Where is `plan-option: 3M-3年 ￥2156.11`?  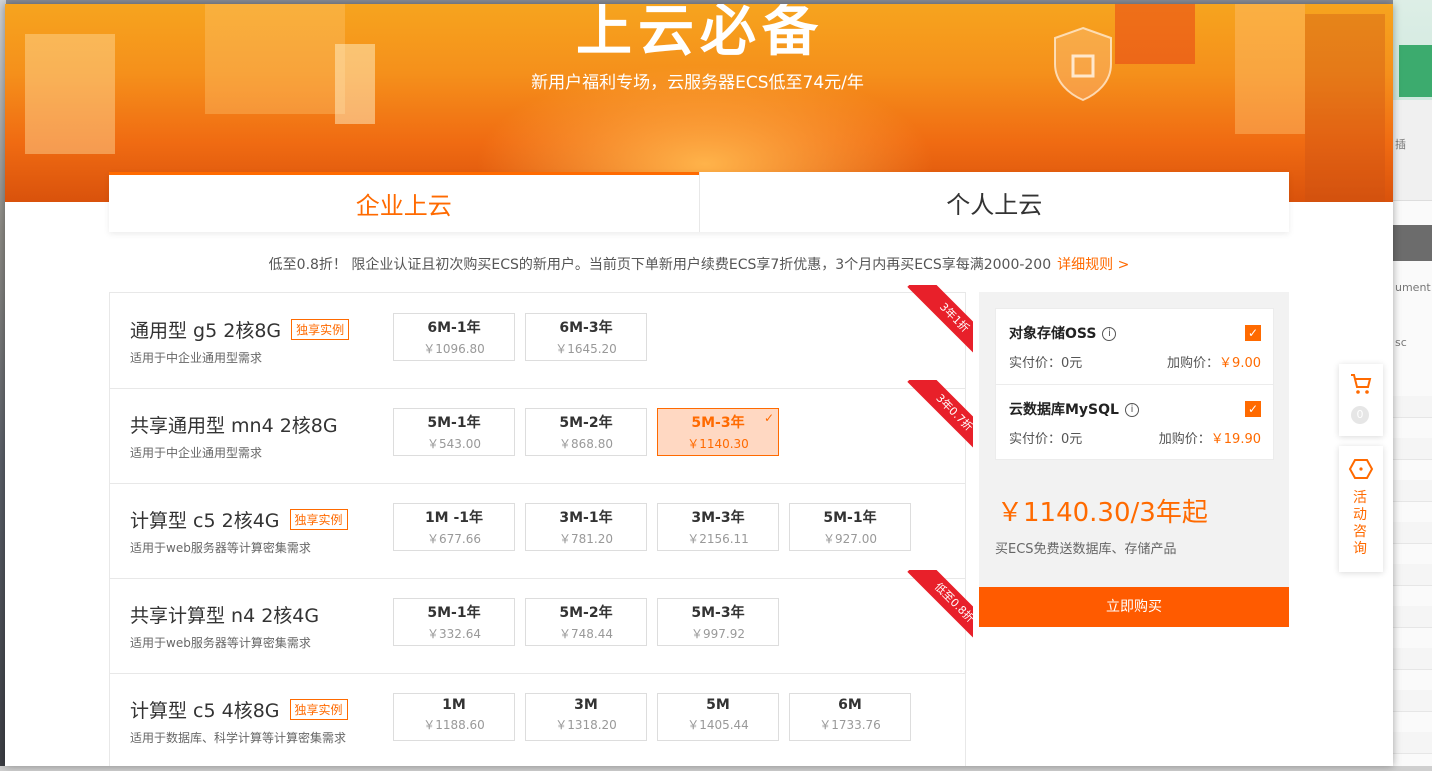
plan-option: 3M-3年 ￥2156.11 is located at coordinates (718, 527).